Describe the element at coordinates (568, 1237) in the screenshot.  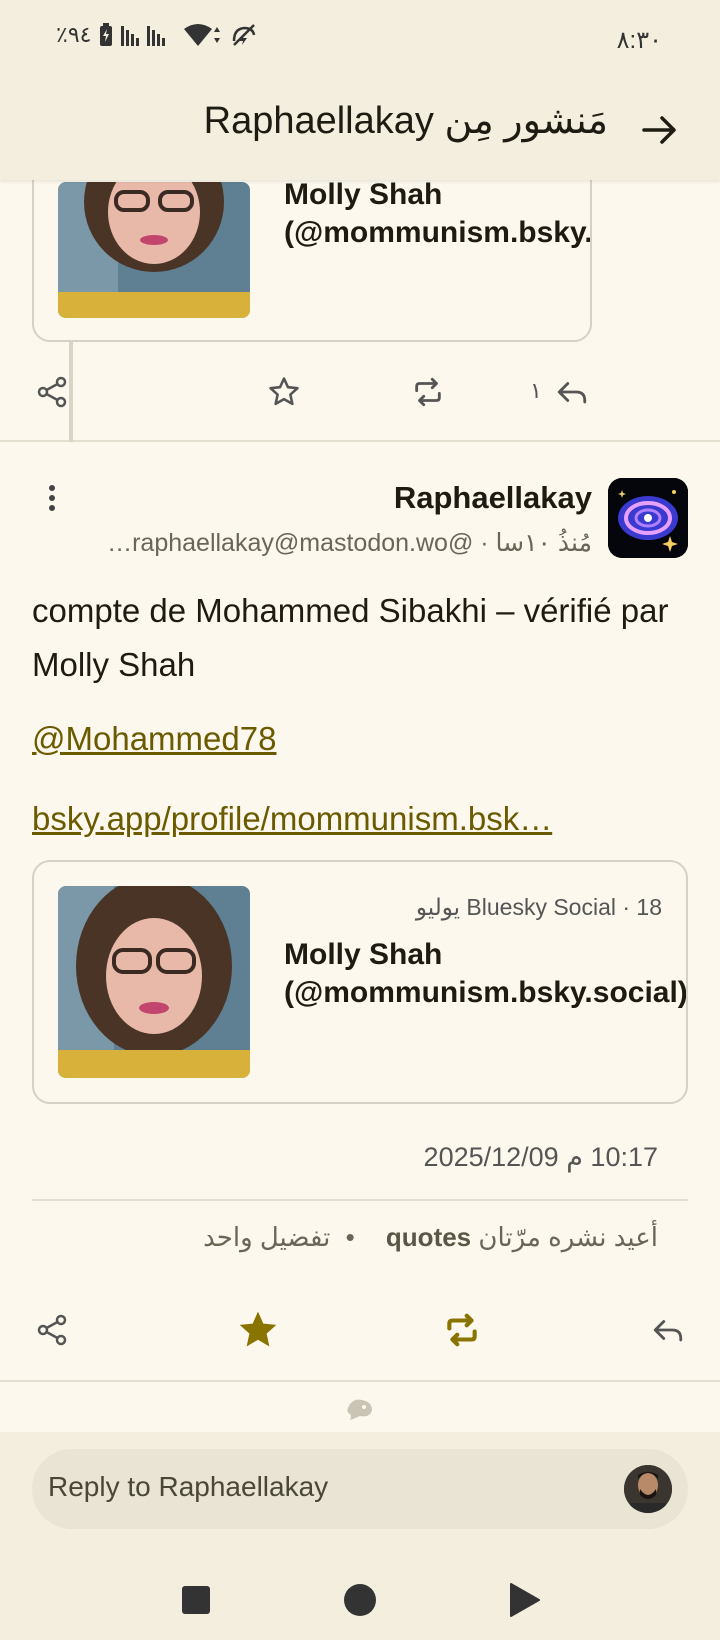
I see `reblogs-count: أعيد نشره مرّتان` at that location.